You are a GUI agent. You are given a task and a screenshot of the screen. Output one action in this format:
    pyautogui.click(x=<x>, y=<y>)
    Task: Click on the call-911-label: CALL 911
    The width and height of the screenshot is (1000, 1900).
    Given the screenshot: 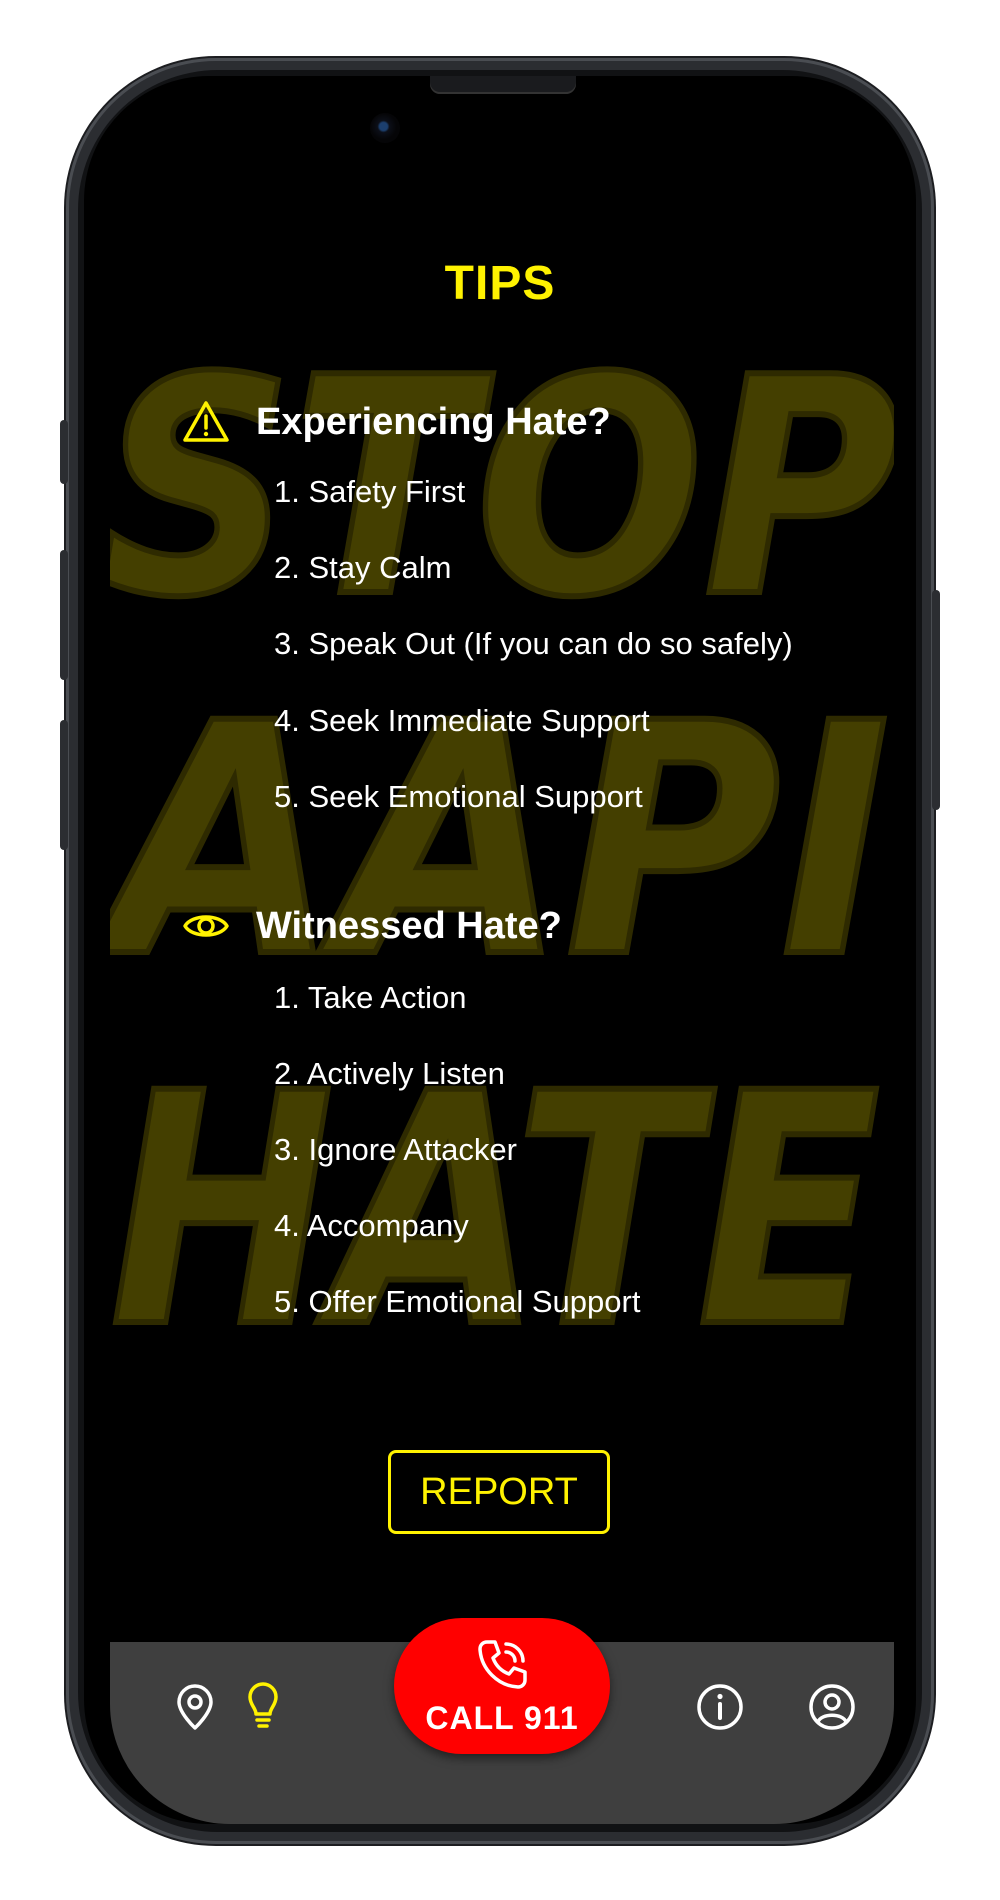 What is the action you would take?
    pyautogui.click(x=502, y=1717)
    